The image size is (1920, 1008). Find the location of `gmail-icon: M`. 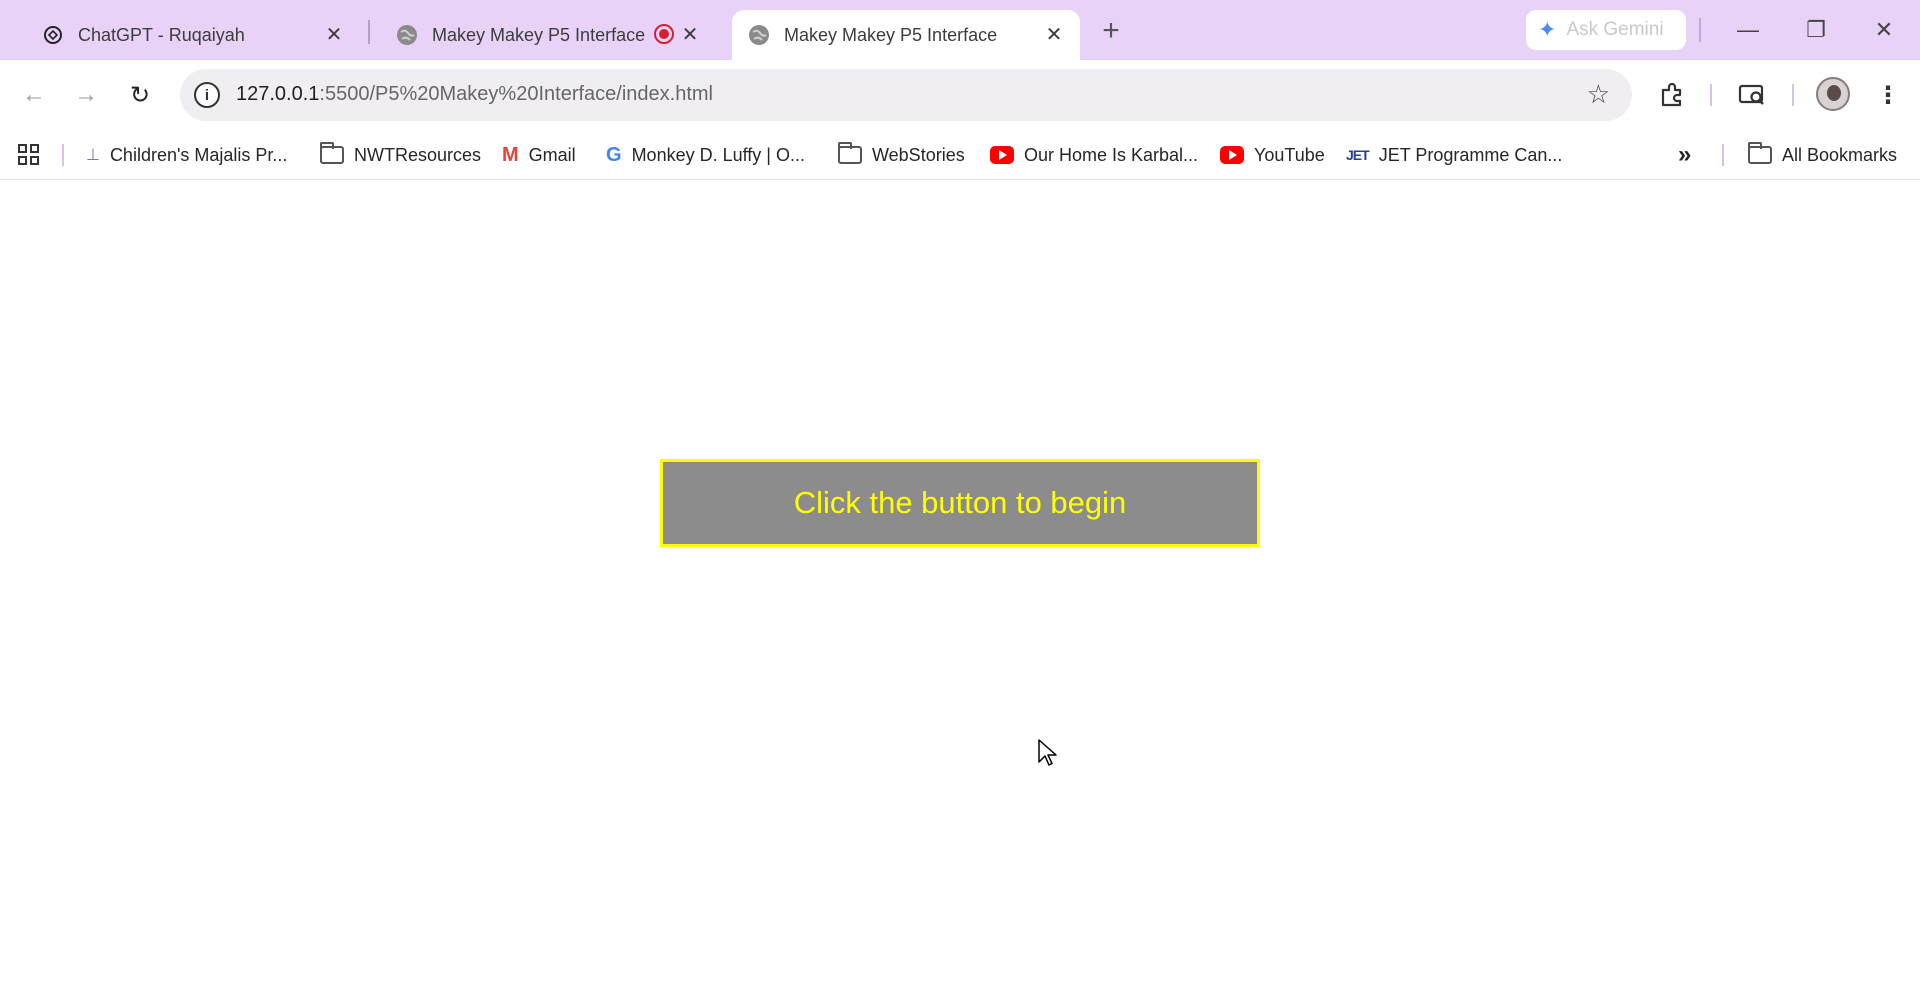

gmail-icon: M is located at coordinates (510, 154).